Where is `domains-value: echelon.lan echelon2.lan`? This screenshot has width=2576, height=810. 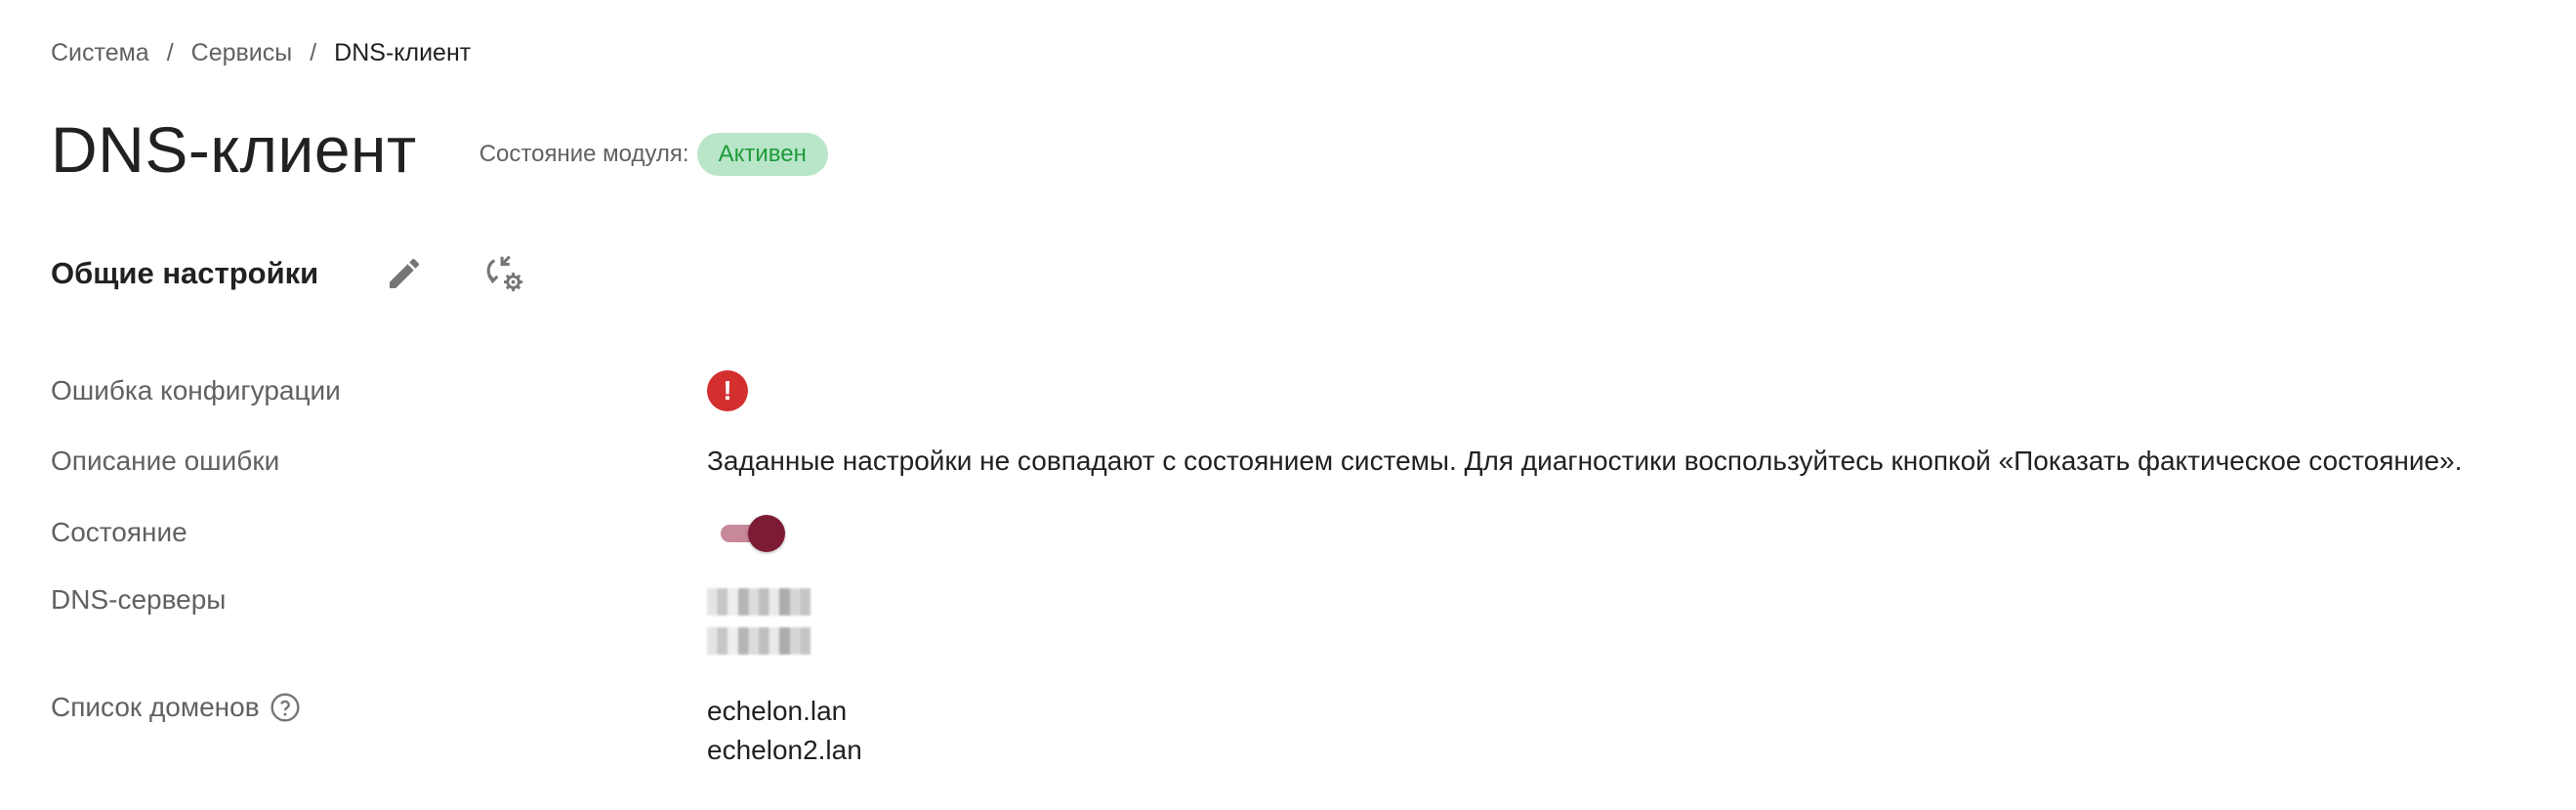
domains-value: echelon.lan echelon2.lan is located at coordinates (784, 731).